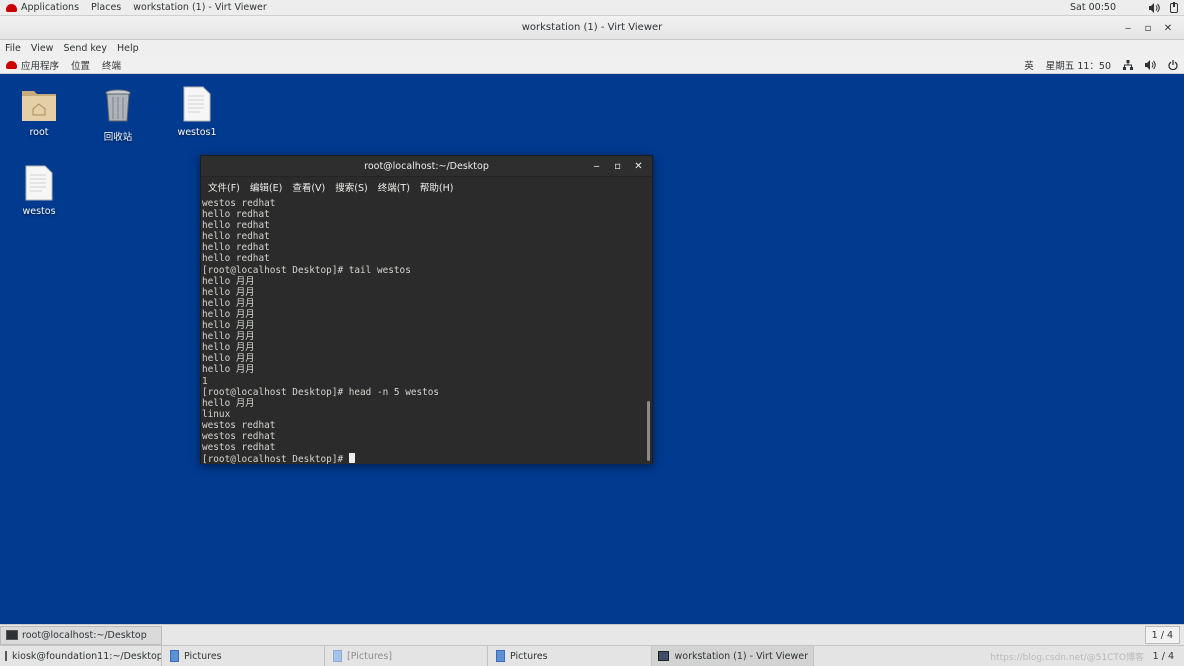 This screenshot has width=1184, height=666. I want to click on applications-menu: Applications, so click(42, 8).